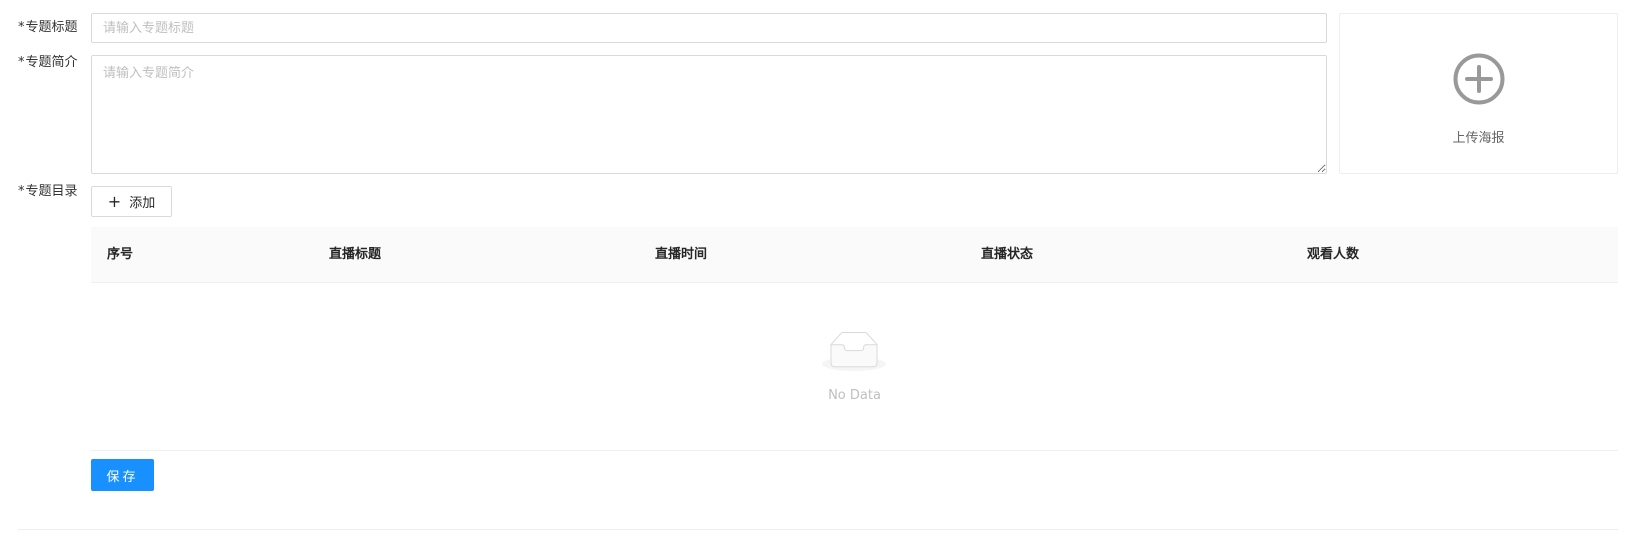 The image size is (1634, 539). I want to click on column-header-viewers: 观看人数, so click(1333, 254).